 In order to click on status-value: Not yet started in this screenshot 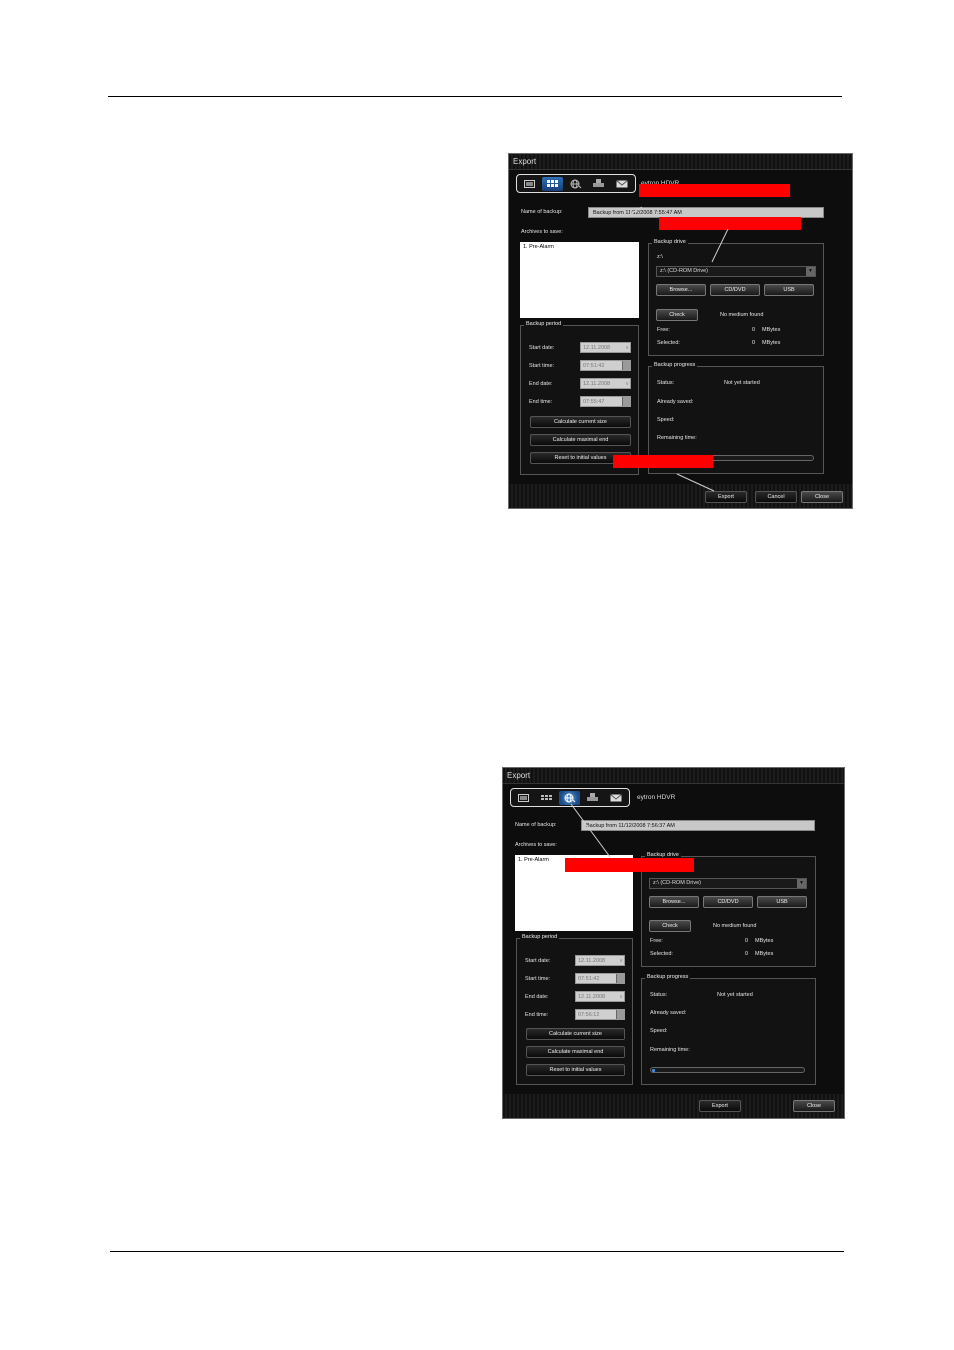, I will do `click(742, 383)`.